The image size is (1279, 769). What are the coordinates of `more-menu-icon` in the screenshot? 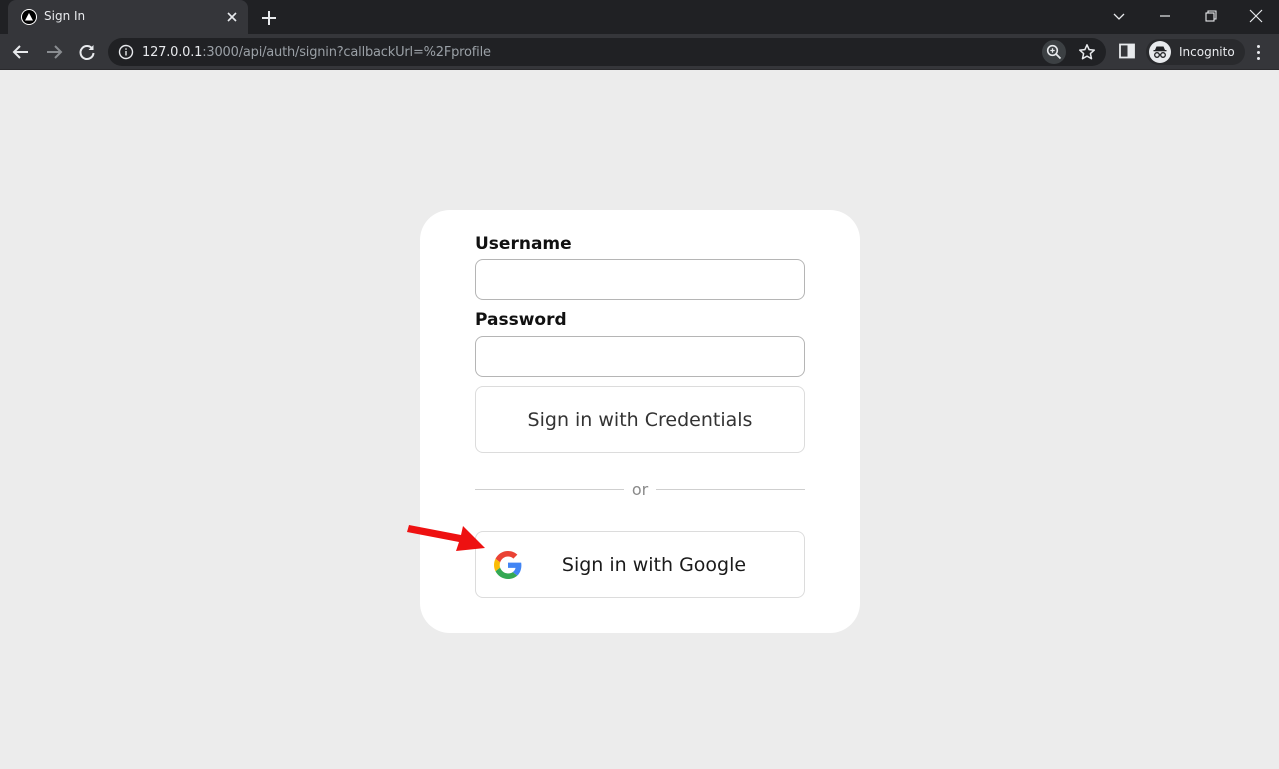 It's located at (1258, 52).